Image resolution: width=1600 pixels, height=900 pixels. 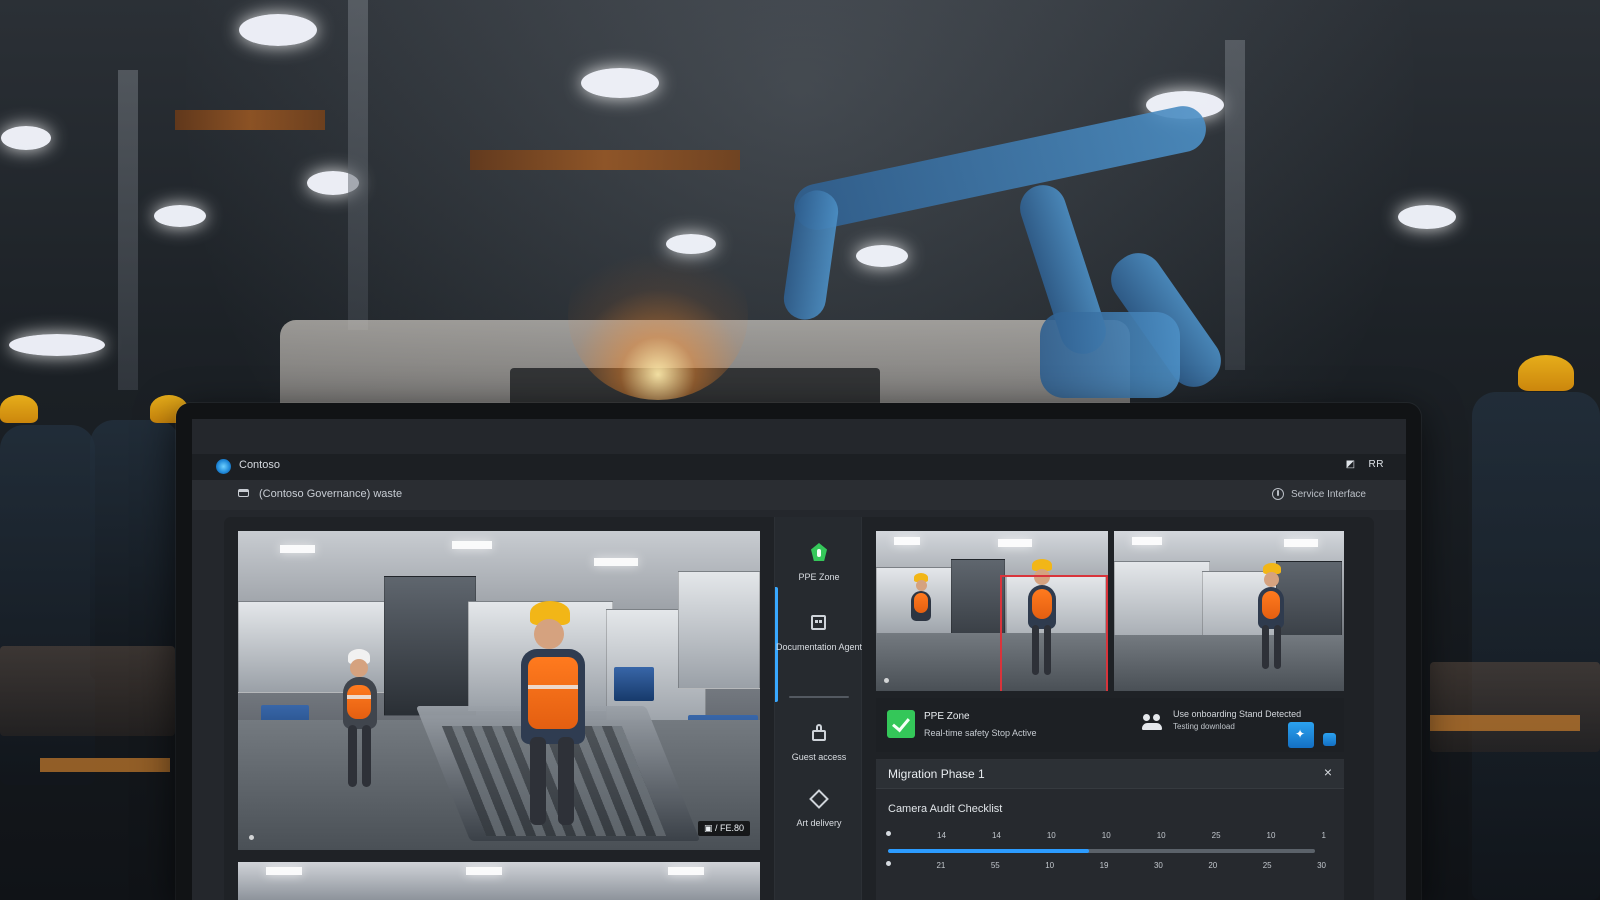 I want to click on close-icon: ×, so click(x=1328, y=772).